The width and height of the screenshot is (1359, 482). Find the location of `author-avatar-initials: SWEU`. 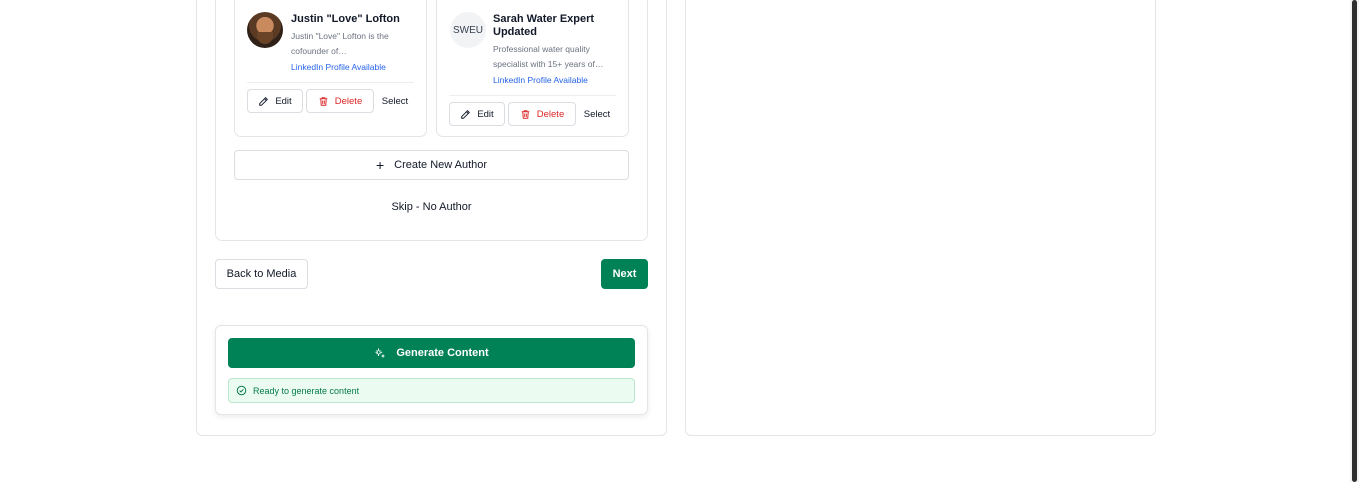

author-avatar-initials: SWEU is located at coordinates (468, 30).